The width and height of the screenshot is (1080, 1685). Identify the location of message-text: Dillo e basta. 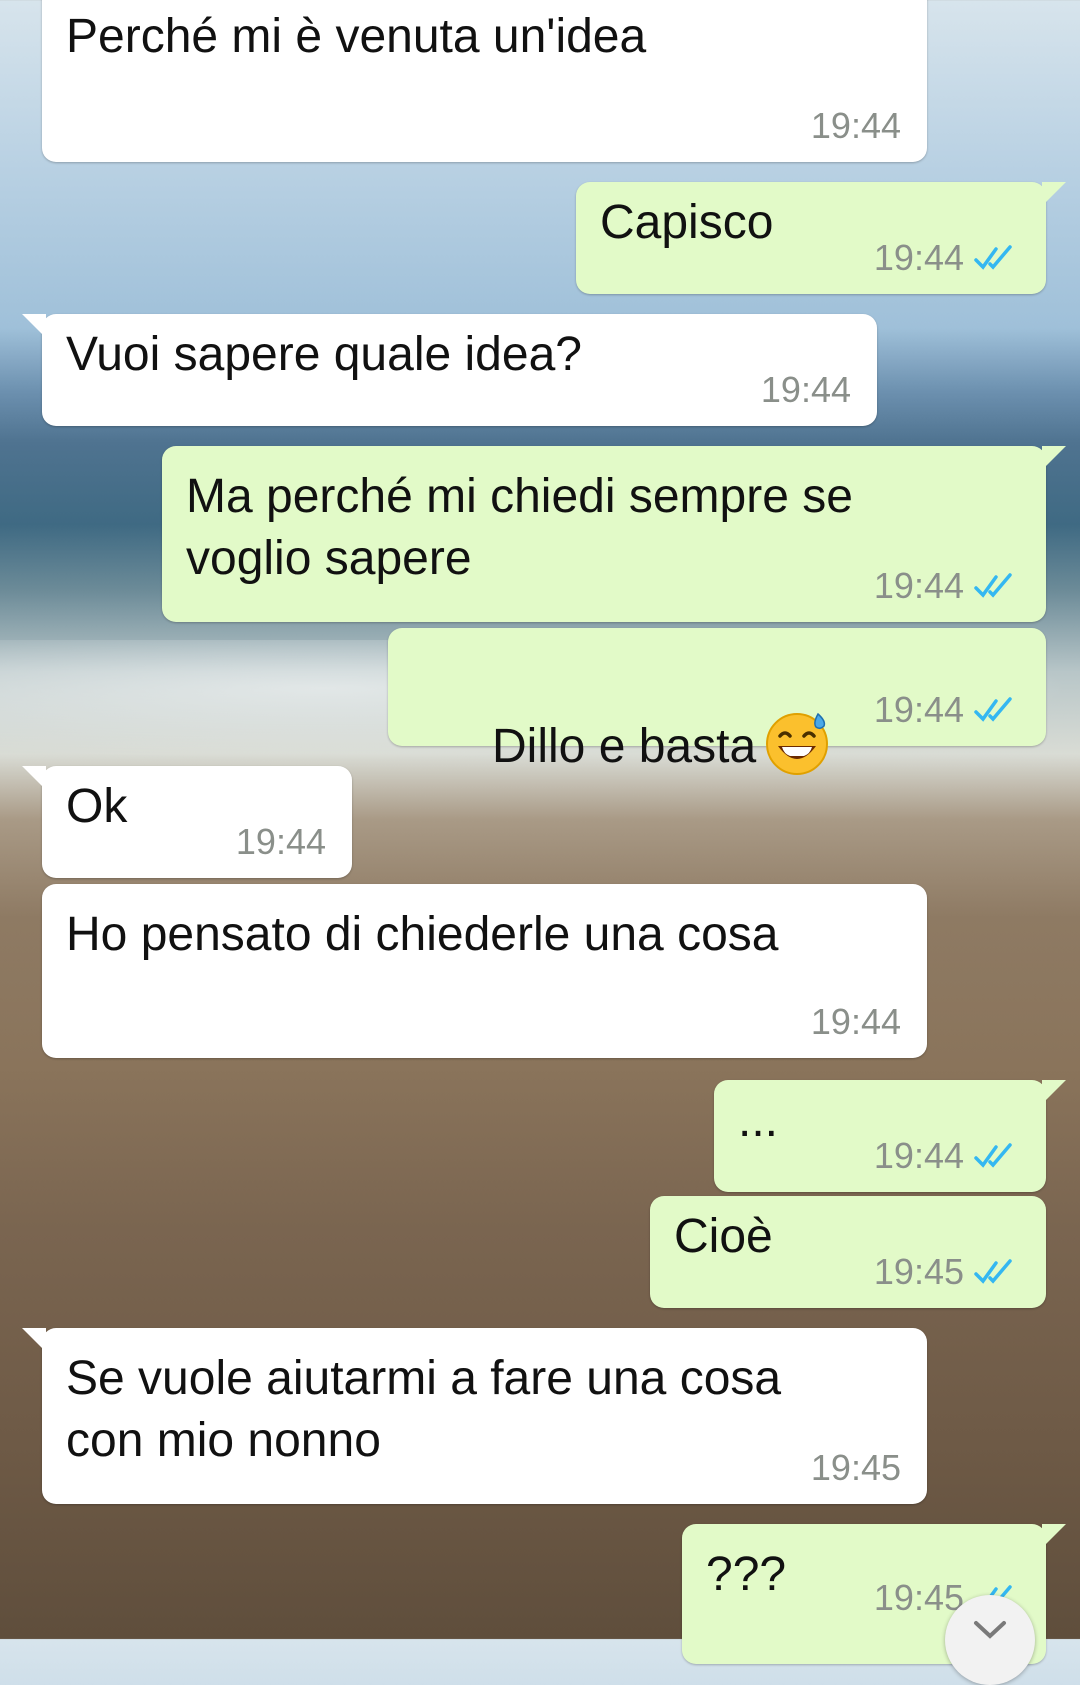
(621, 744).